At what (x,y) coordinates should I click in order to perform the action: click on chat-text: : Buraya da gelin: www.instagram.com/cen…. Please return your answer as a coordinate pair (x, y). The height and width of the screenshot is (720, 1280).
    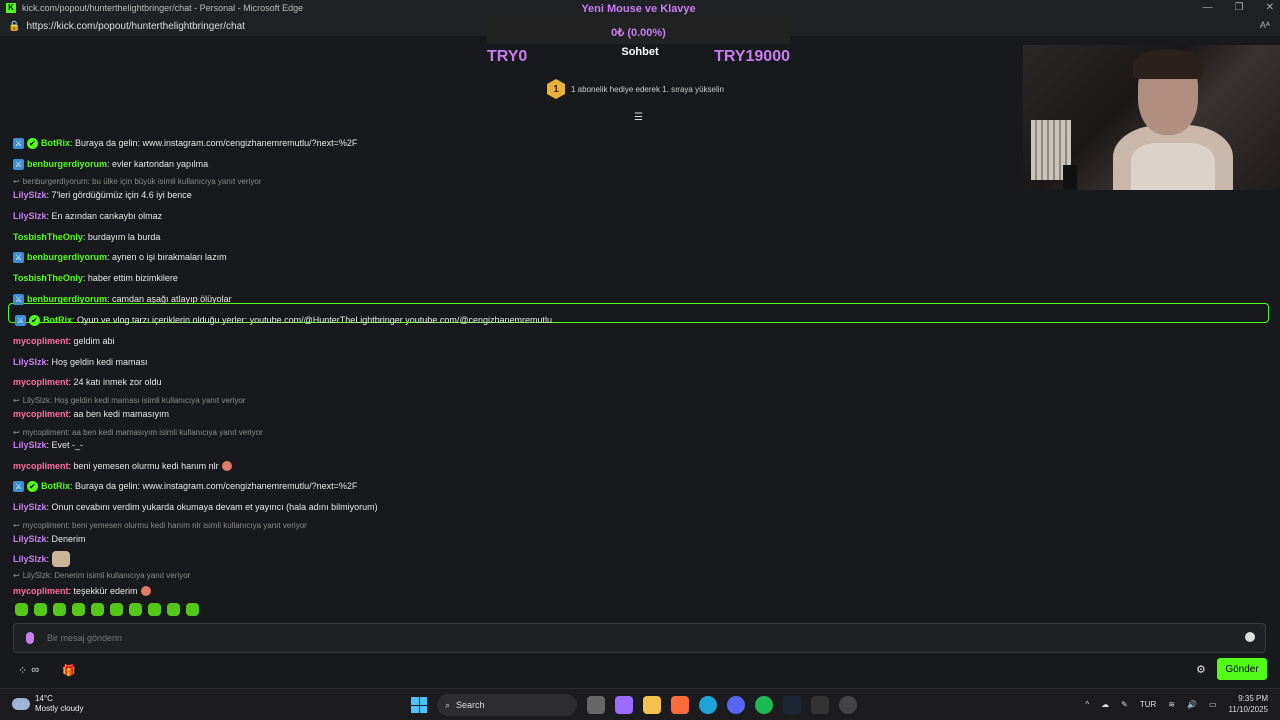
    Looking at the image, I should click on (214, 486).